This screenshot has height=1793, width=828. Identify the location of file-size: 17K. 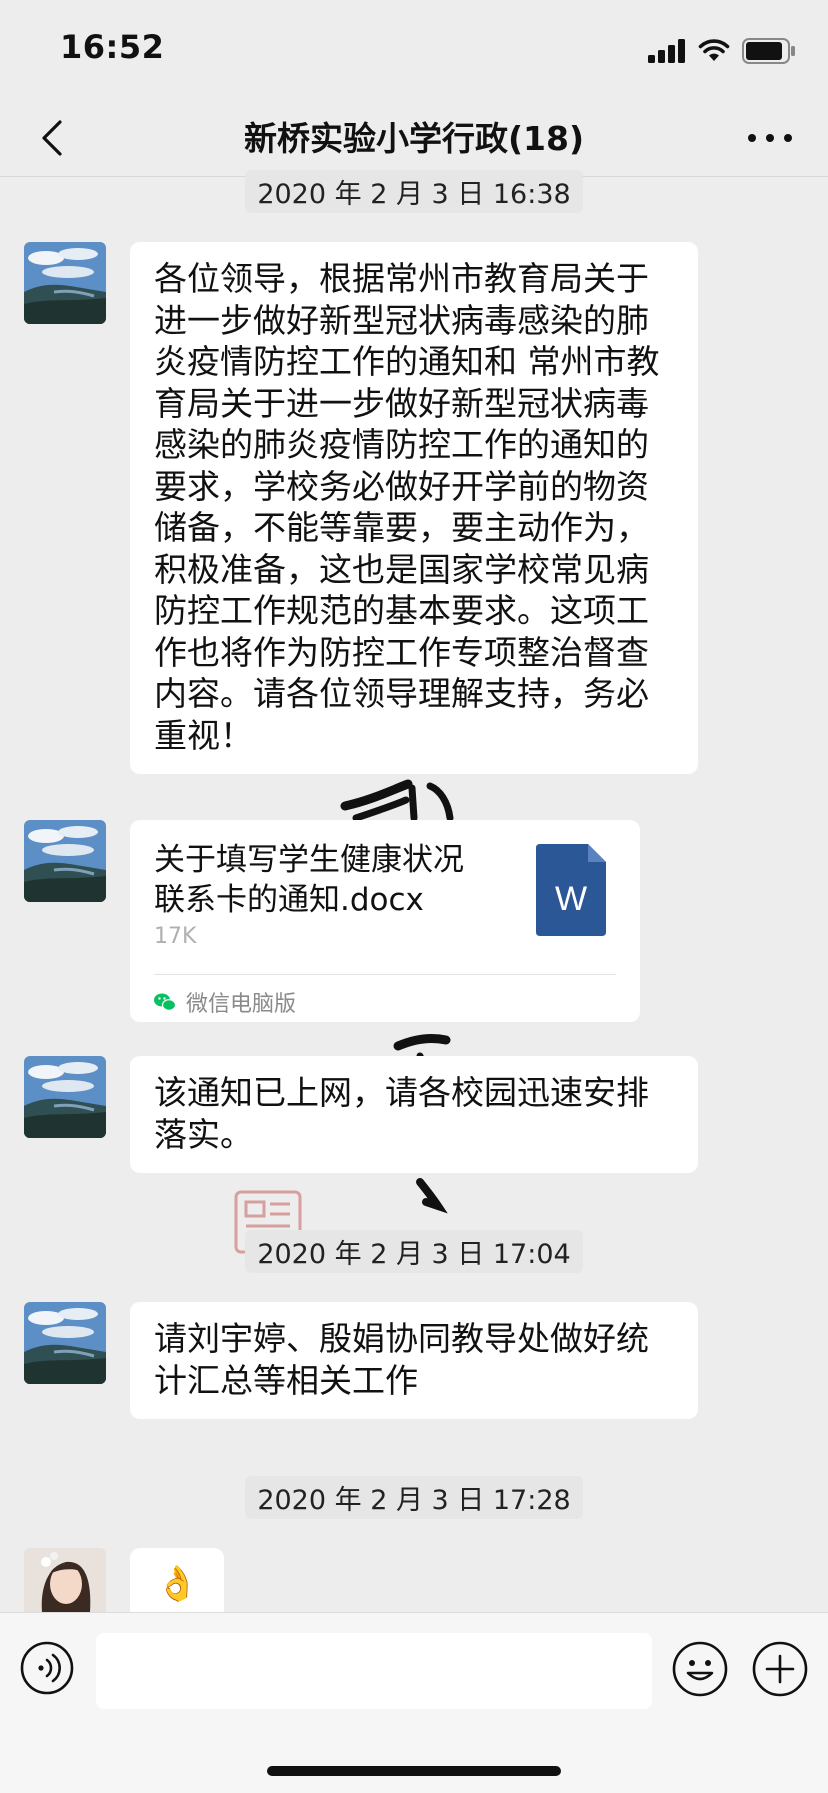
(175, 936).